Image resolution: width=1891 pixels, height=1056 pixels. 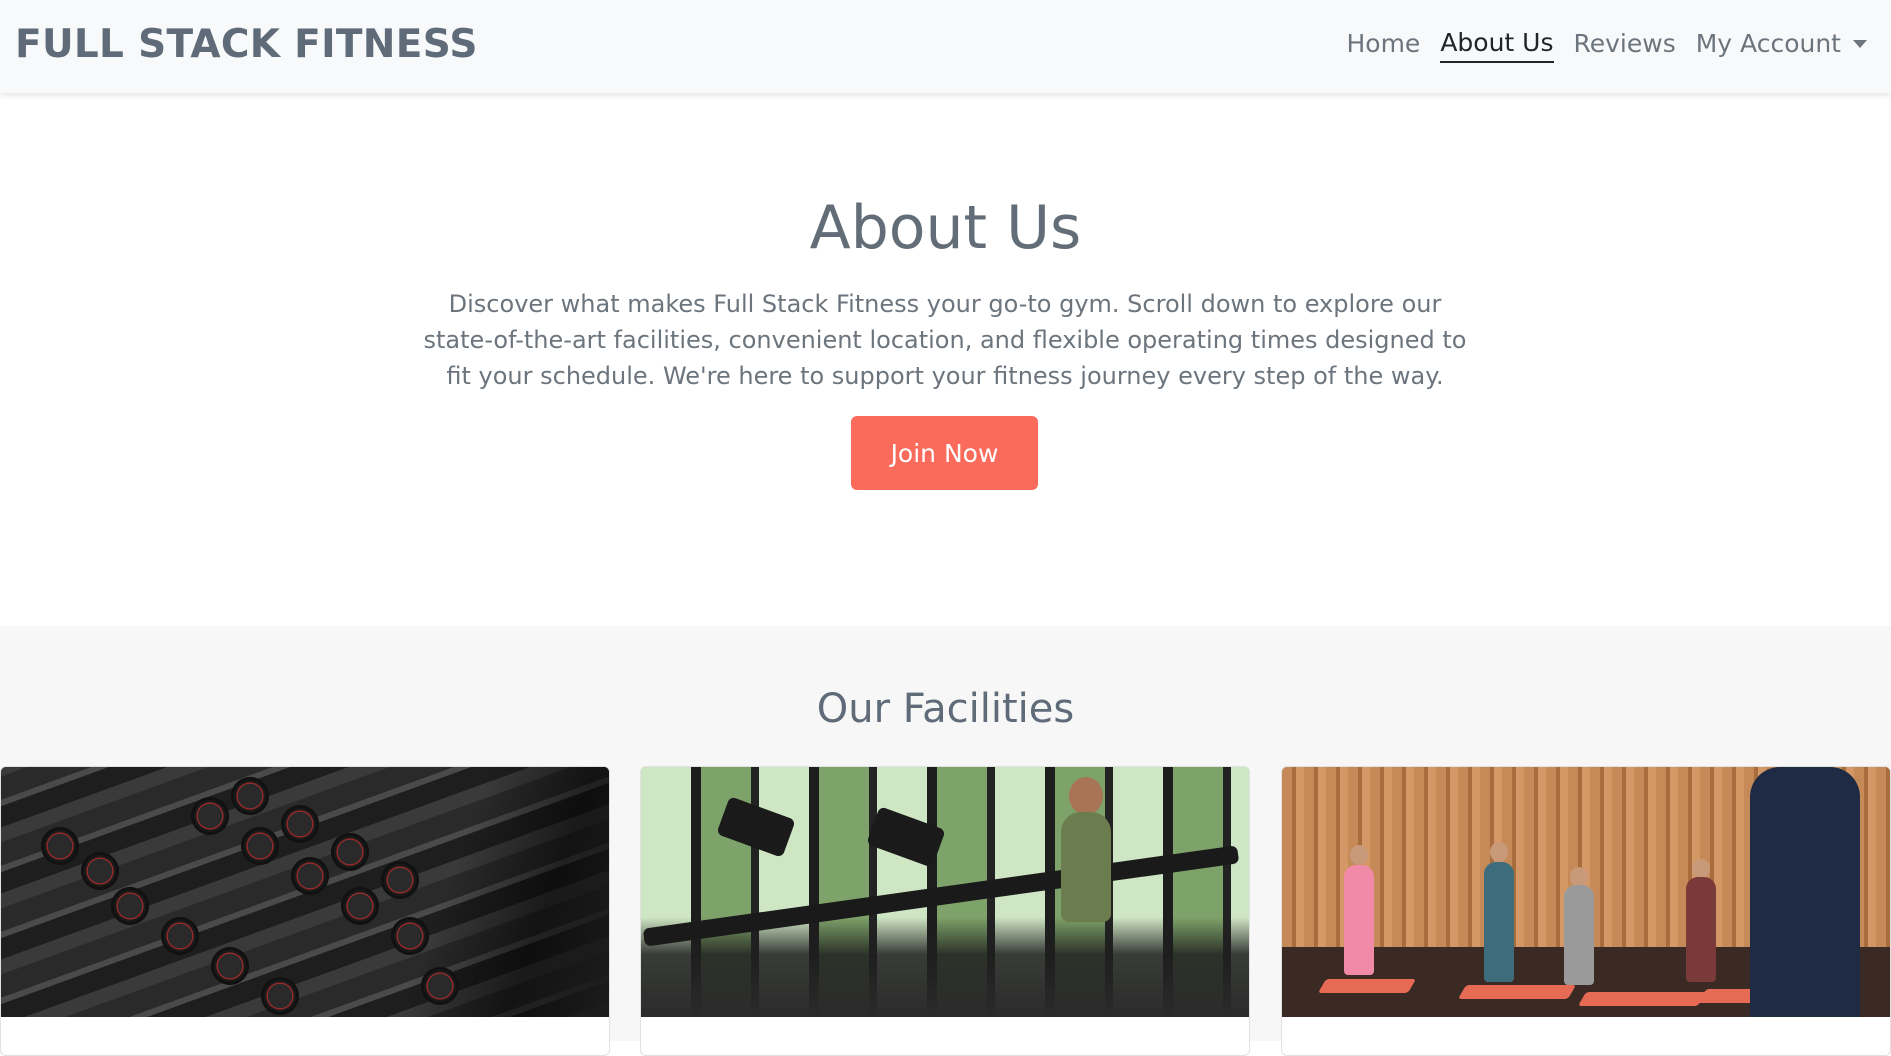 I want to click on join-now-button: Join Now, so click(x=944, y=453).